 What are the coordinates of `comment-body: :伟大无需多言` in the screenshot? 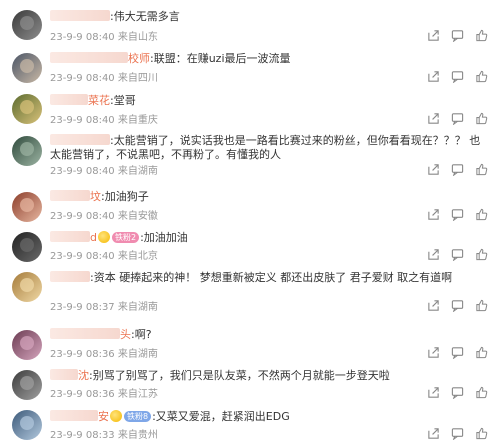 It's located at (269, 17).